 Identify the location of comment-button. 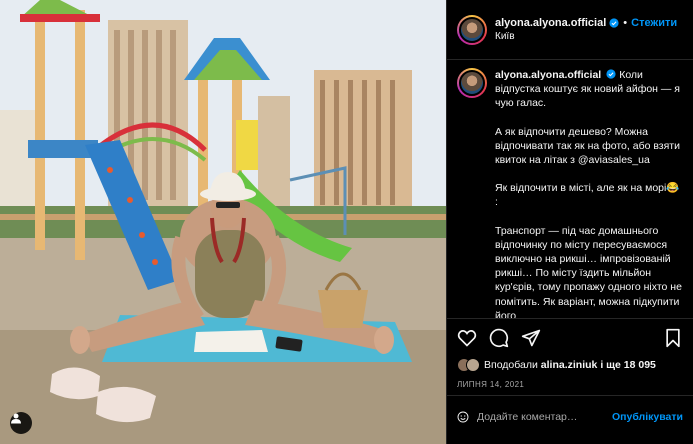
(499, 338).